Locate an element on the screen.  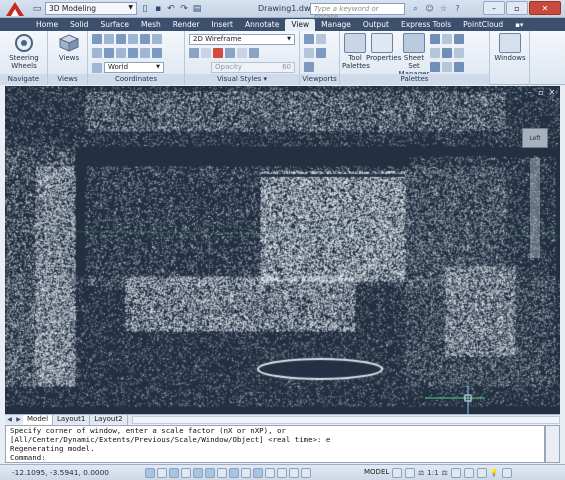
ucs-named-icon is located at coordinates (97, 67).